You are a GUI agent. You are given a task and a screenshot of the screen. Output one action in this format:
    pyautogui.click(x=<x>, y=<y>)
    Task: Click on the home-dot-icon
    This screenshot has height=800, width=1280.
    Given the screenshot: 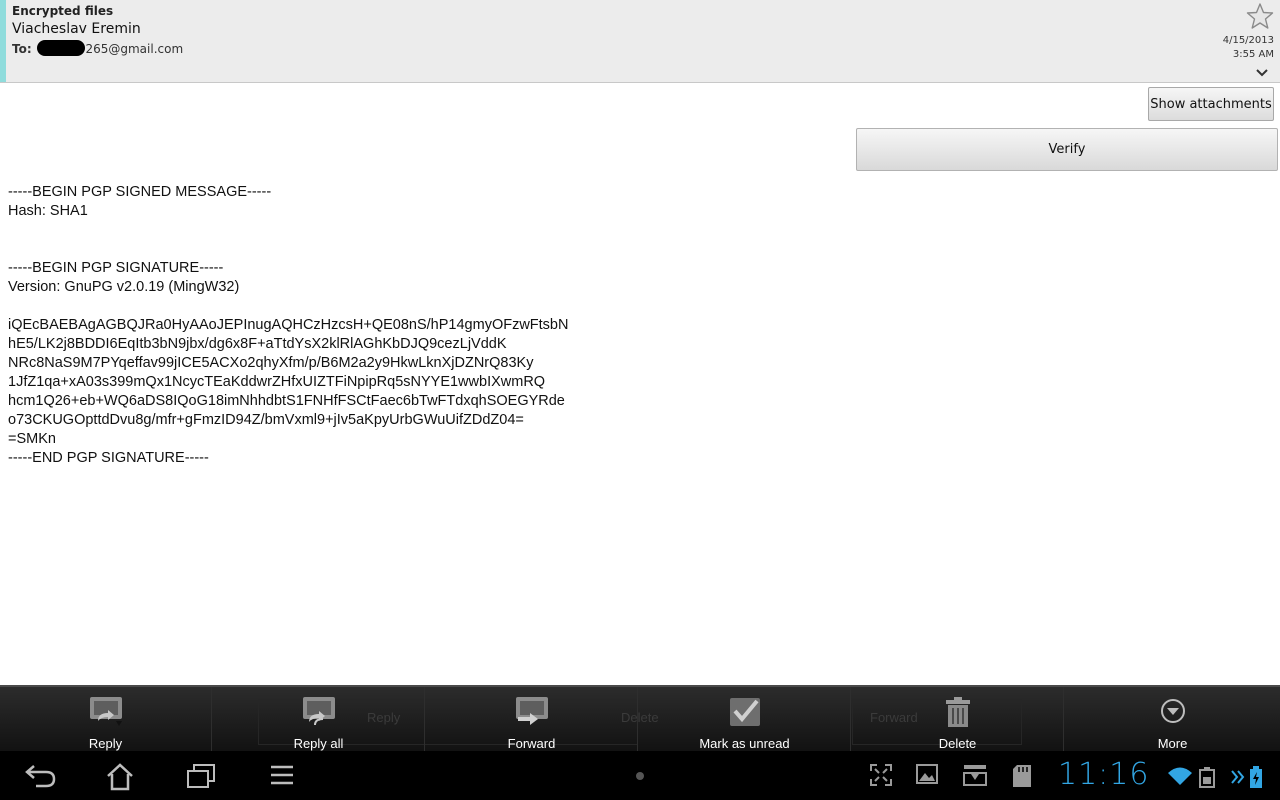 What is the action you would take?
    pyautogui.click(x=640, y=776)
    